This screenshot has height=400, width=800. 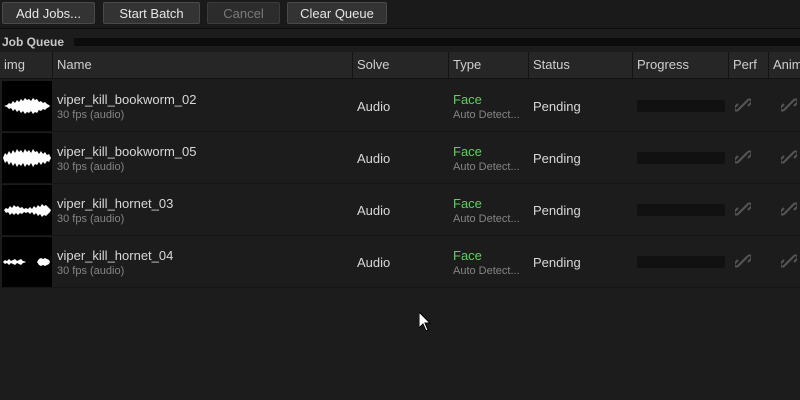 I want to click on toolbar-divider, so click(x=400, y=28).